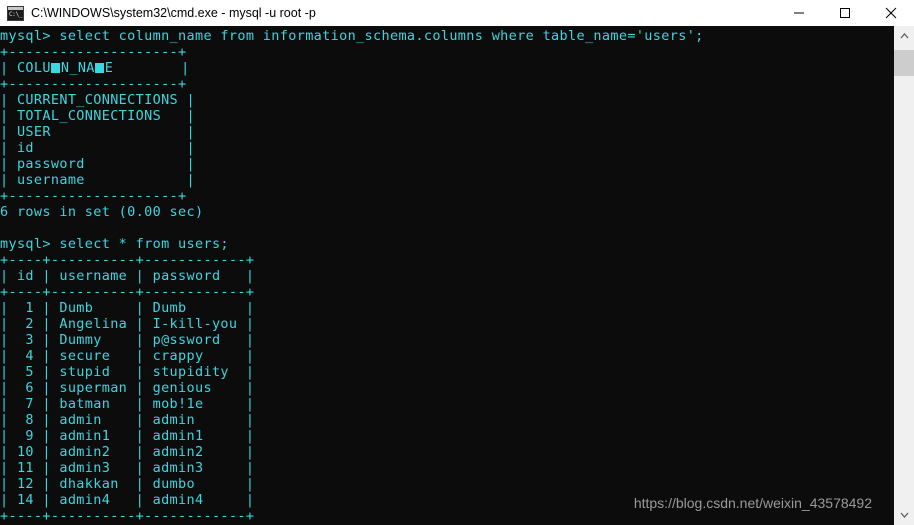 This screenshot has width=914, height=525. Describe the element at coordinates (114, 244) in the screenshot. I see `command-line-2: mysql> select * from users;` at that location.